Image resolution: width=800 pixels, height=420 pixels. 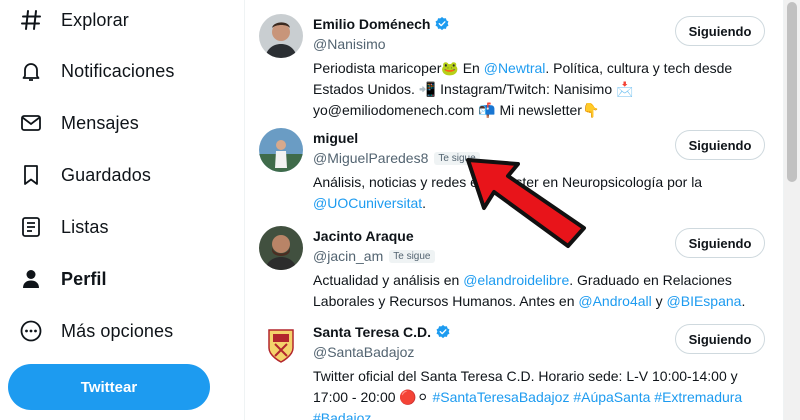 I want to click on user-name: miguel, so click(x=335, y=138).